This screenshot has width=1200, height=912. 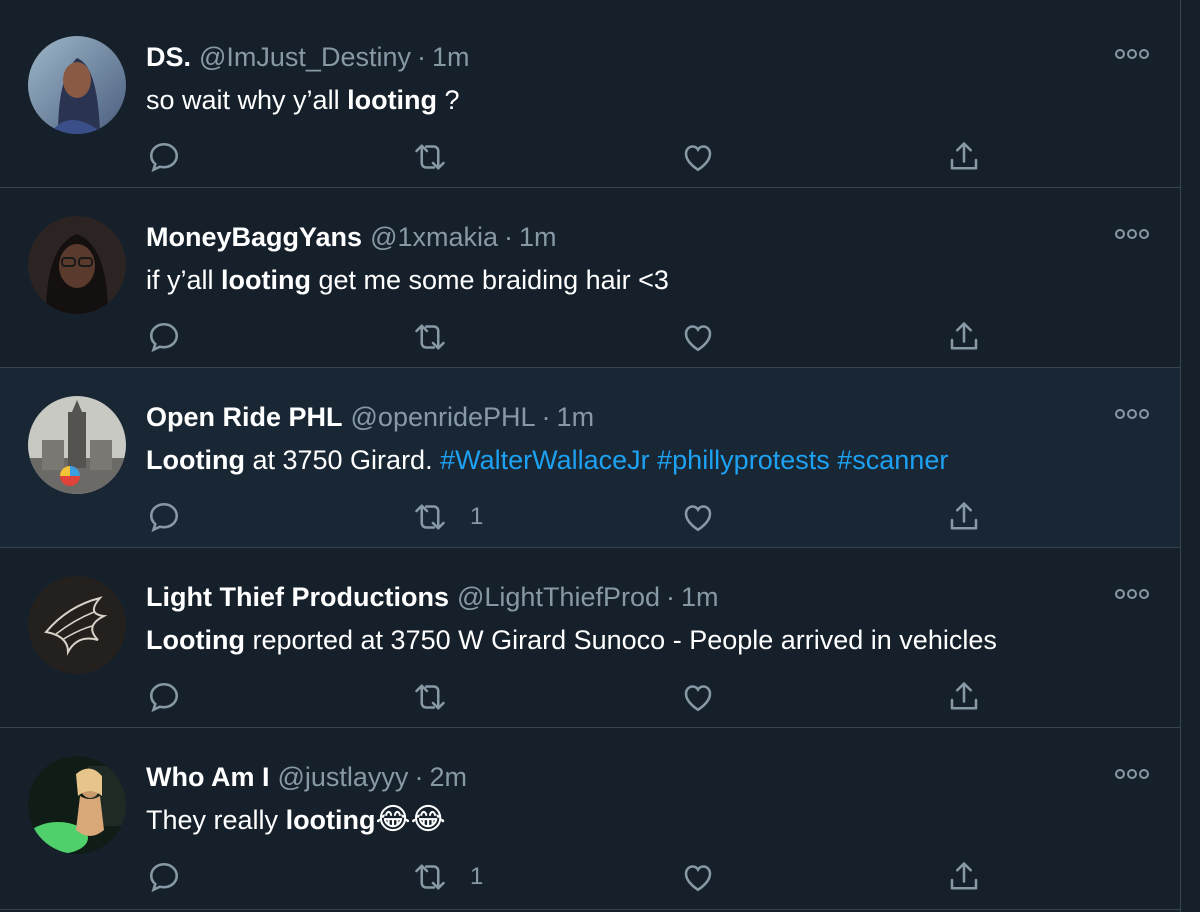 I want to click on user-handle: @1xmakia, so click(x=434, y=237).